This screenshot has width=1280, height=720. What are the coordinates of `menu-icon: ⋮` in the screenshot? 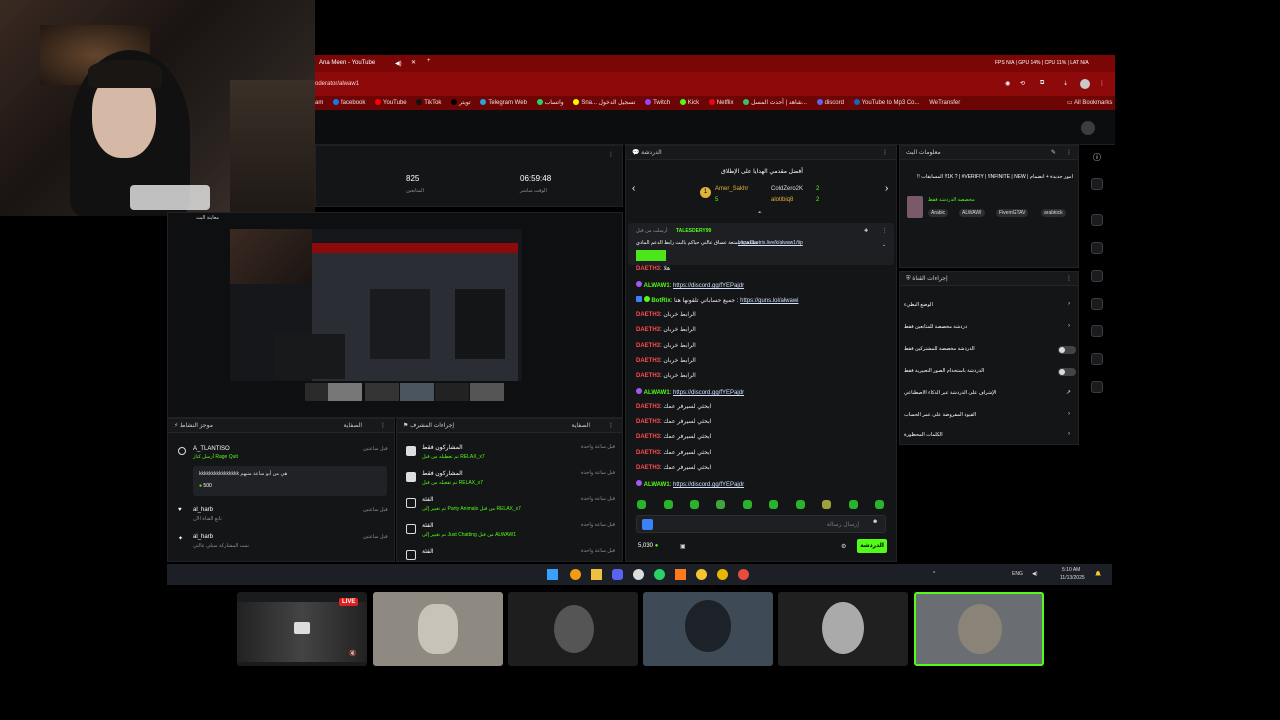 It's located at (1102, 83).